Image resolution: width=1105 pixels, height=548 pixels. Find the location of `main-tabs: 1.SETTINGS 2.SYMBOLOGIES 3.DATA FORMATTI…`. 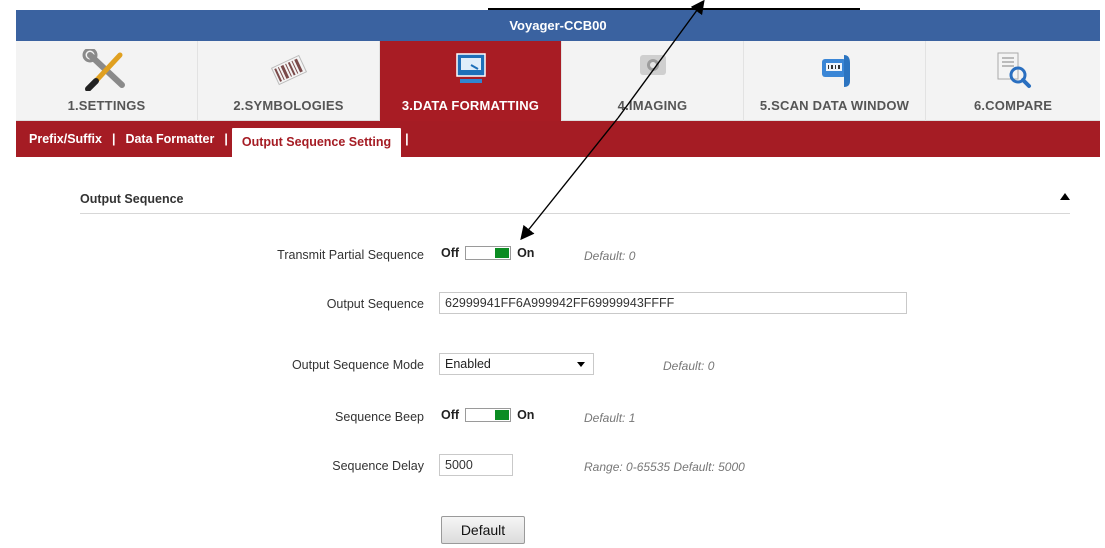

main-tabs: 1.SETTINGS 2.SYMBOLOGIES 3.DATA FORMATTI… is located at coordinates (558, 81).